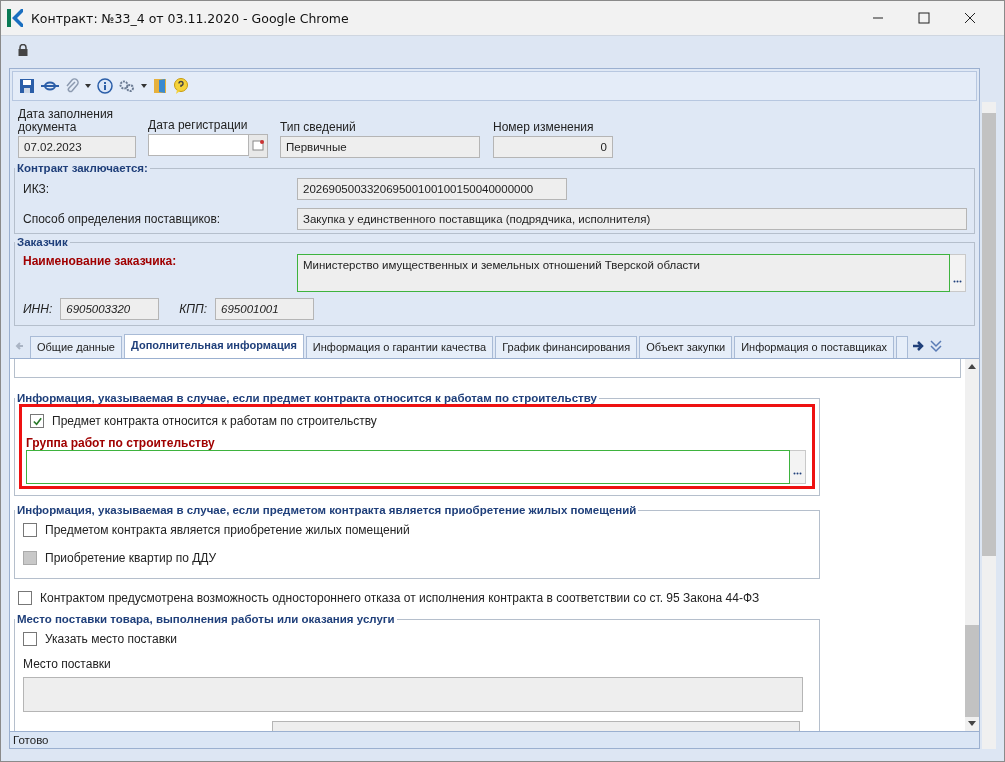 The image size is (1005, 762). Describe the element at coordinates (686, 347) in the screenshot. I see `tab: Объект закупки` at that location.